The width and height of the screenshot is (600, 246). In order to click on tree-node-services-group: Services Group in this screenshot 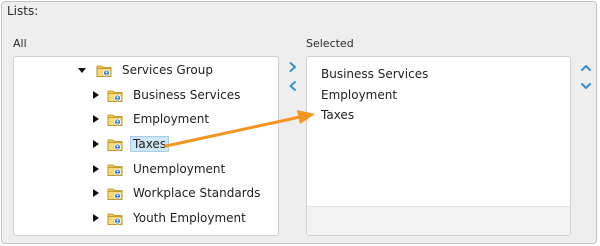, I will do `click(147, 70)`.